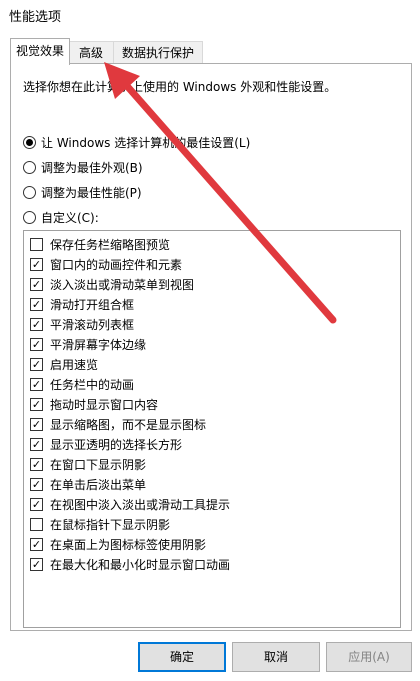 The height and width of the screenshot is (681, 420). I want to click on option-label: 显示亚透明的选择长方形, so click(116, 445).